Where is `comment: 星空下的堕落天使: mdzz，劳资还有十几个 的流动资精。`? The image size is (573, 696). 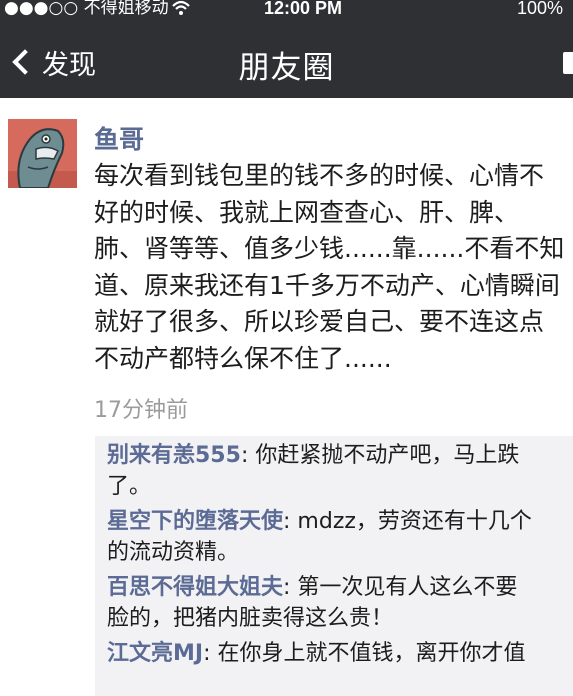 comment: 星空下的堕落天使: mdzz，劳资还有十几个 的流动资精。 is located at coordinates (319, 537).